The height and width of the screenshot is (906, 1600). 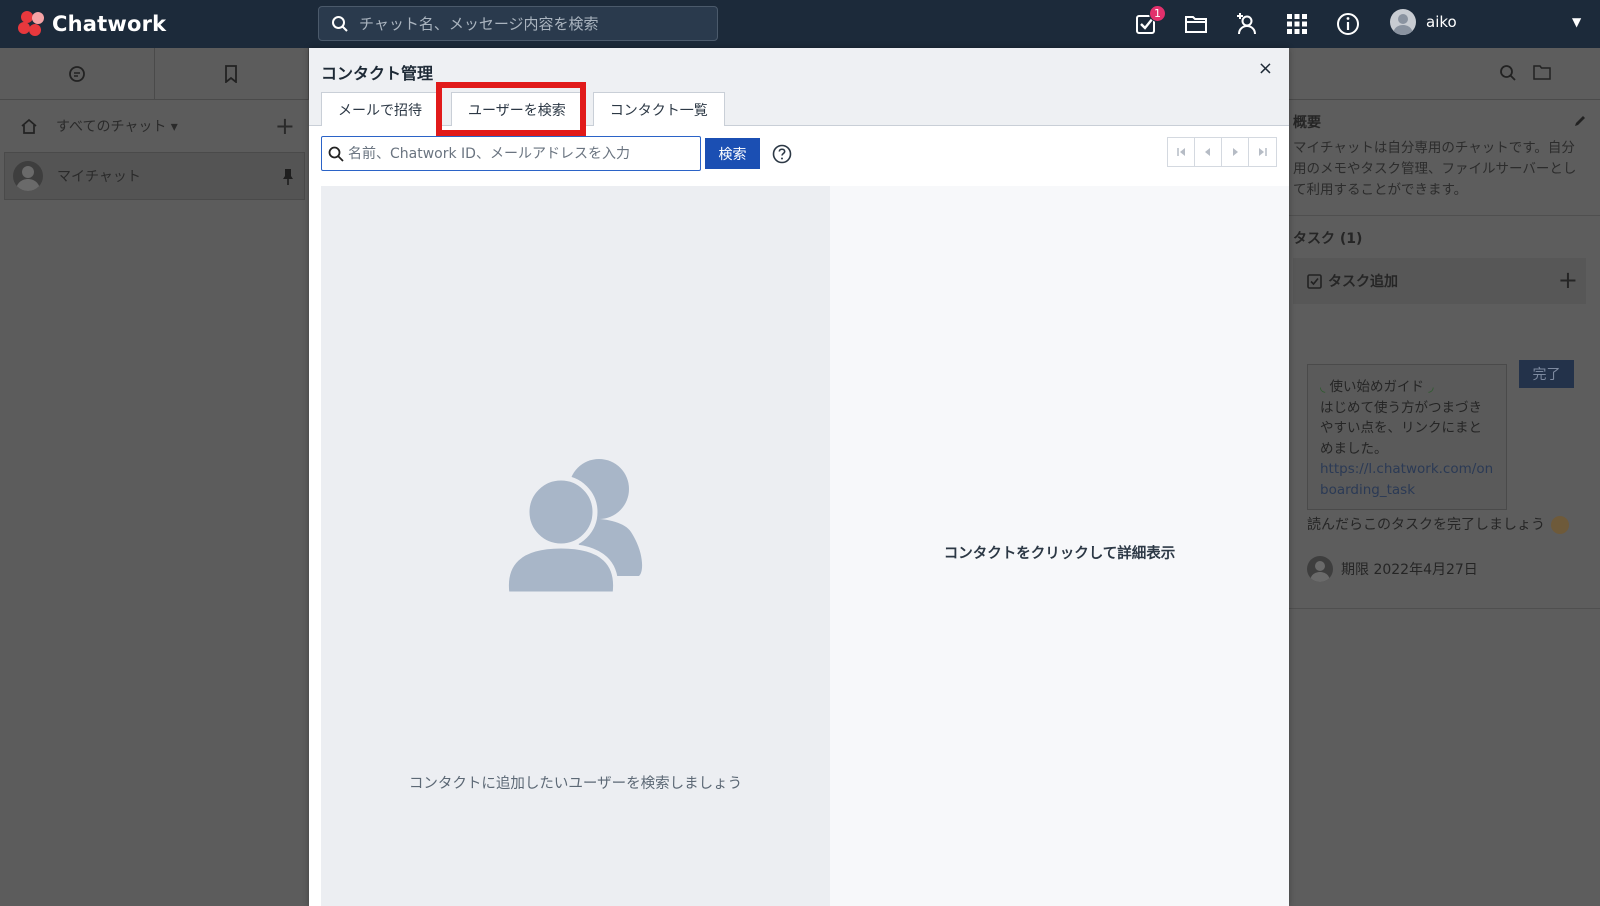 I want to click on chatwork-logo: Chatwork, so click(x=92, y=24).